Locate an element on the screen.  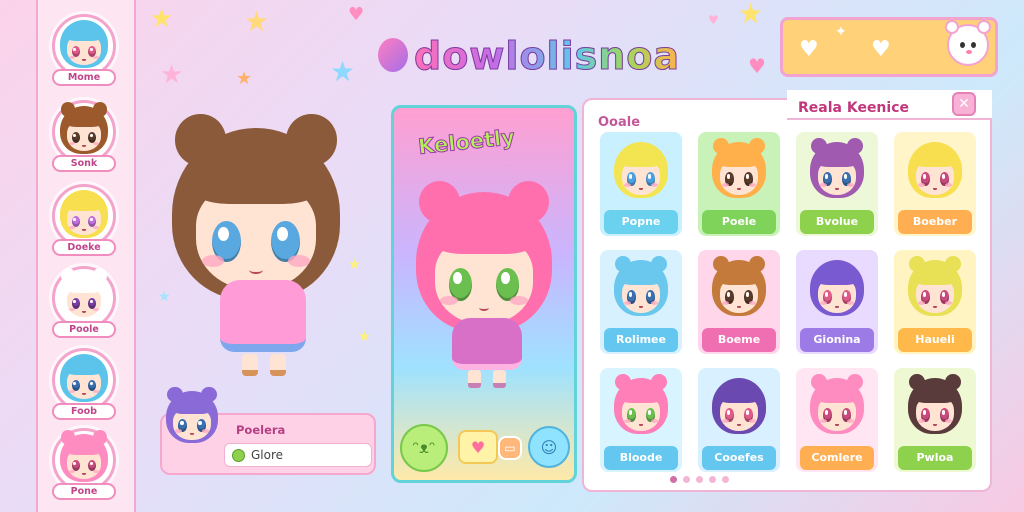
featured-character-dress is located at coordinates (487, 344).